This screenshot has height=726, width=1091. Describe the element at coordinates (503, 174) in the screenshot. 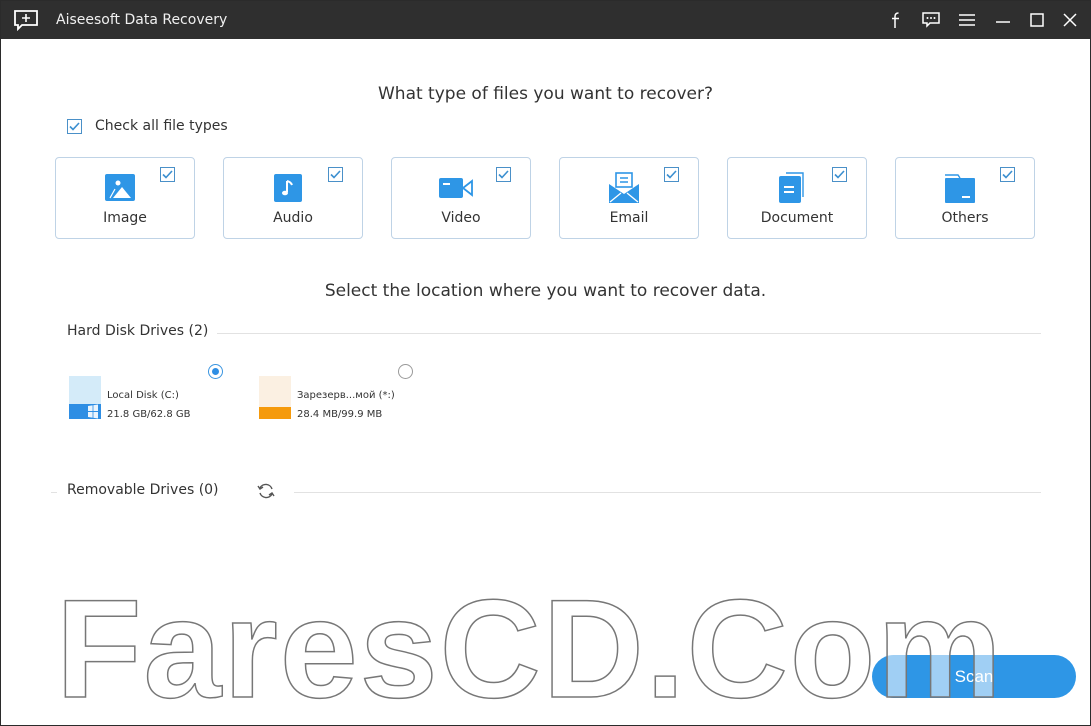

I see `video-checkbox` at that location.